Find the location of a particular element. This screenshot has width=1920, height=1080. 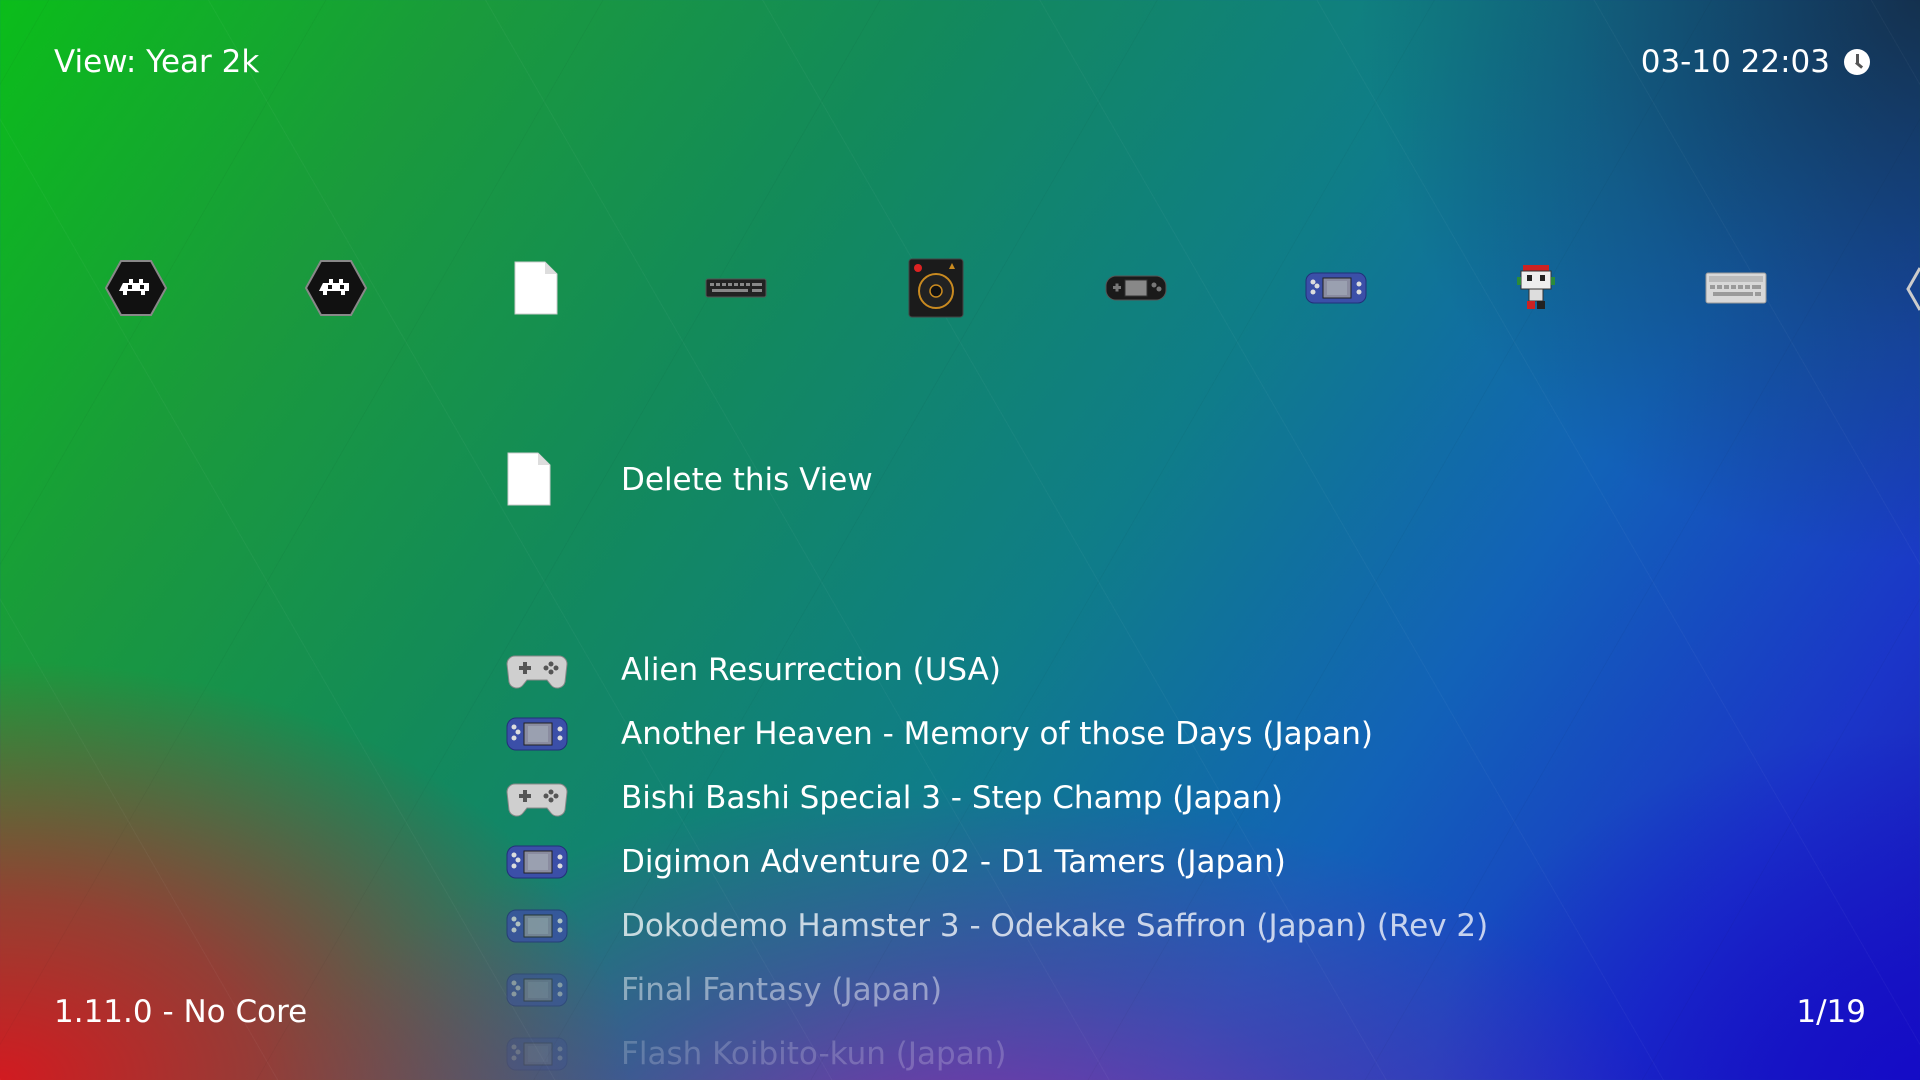

tab-computer is located at coordinates (736, 288).